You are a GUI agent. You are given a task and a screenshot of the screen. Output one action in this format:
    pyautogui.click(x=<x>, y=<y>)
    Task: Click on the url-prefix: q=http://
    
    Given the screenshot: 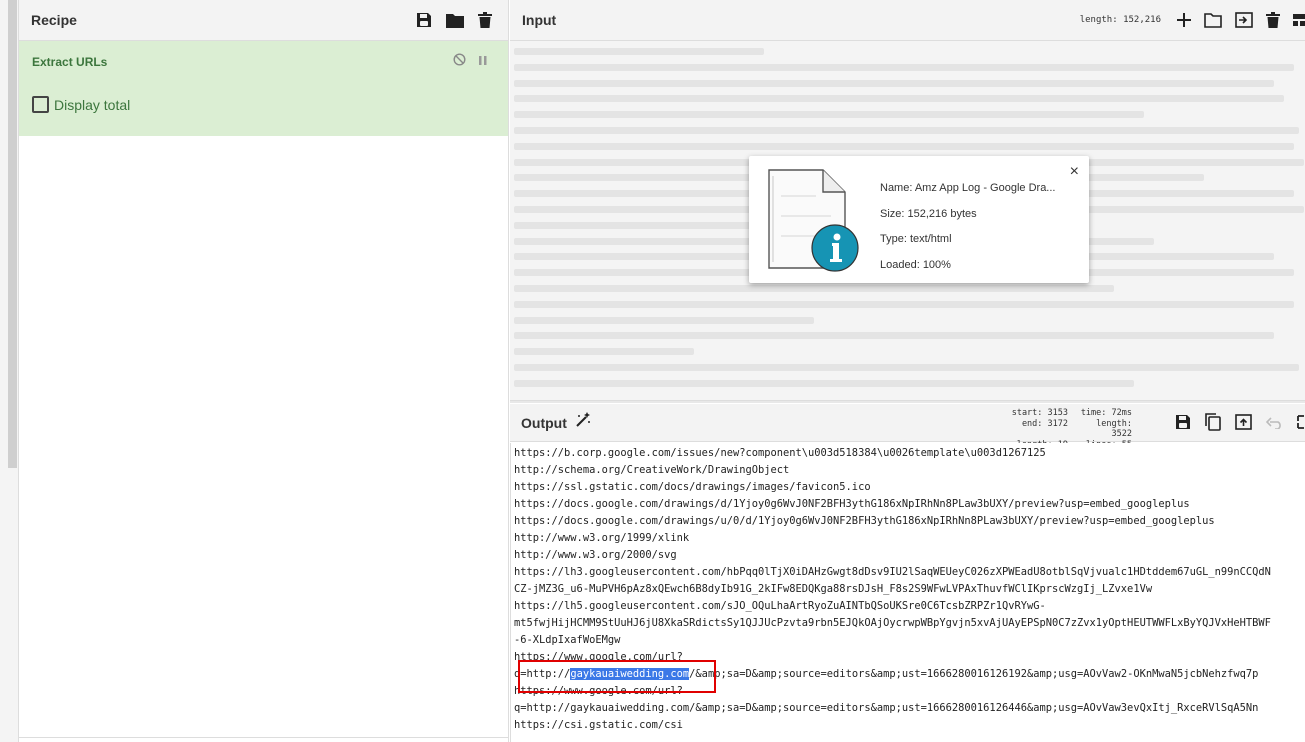 What is the action you would take?
    pyautogui.click(x=542, y=674)
    